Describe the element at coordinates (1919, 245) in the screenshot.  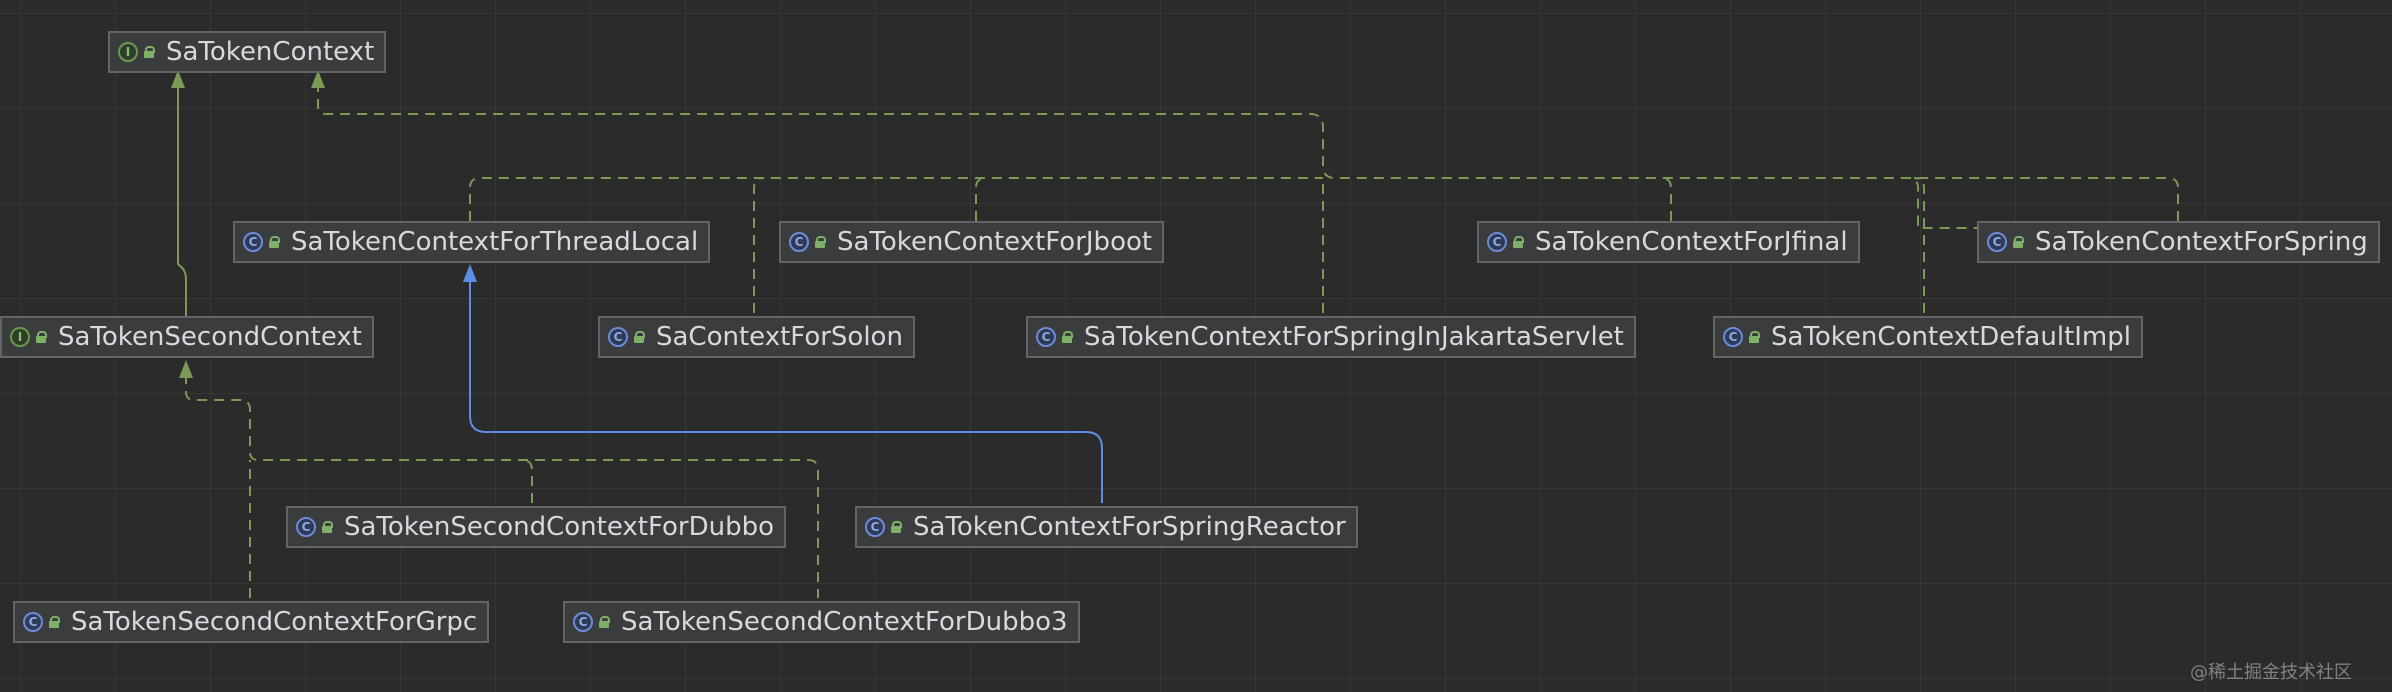
I see `edge-default` at that location.